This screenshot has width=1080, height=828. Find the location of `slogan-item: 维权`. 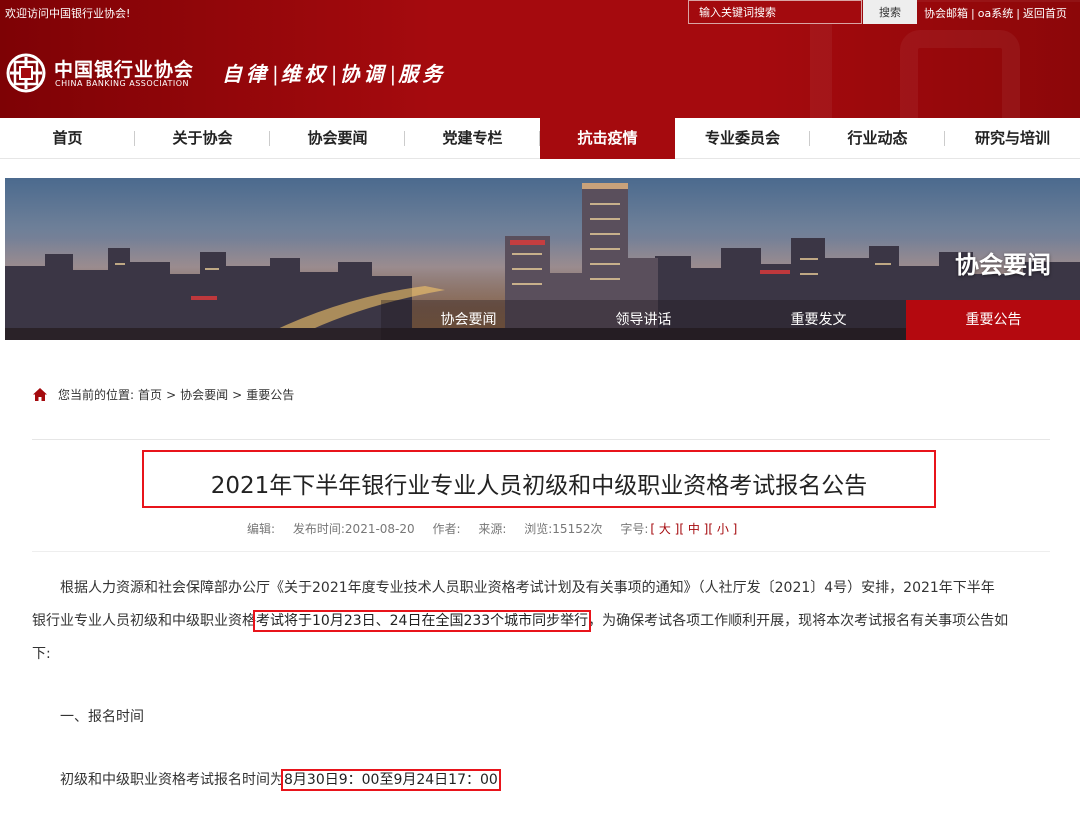

slogan-item: 维权 is located at coordinates (304, 74).